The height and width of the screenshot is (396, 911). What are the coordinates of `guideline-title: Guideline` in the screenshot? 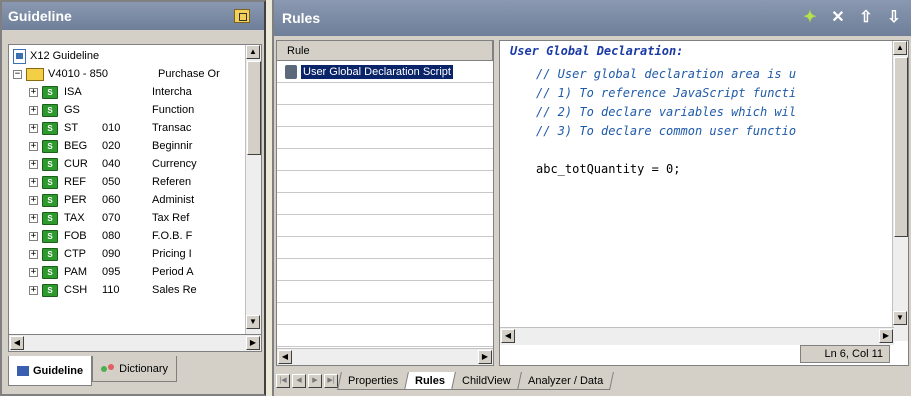 It's located at (40, 16).